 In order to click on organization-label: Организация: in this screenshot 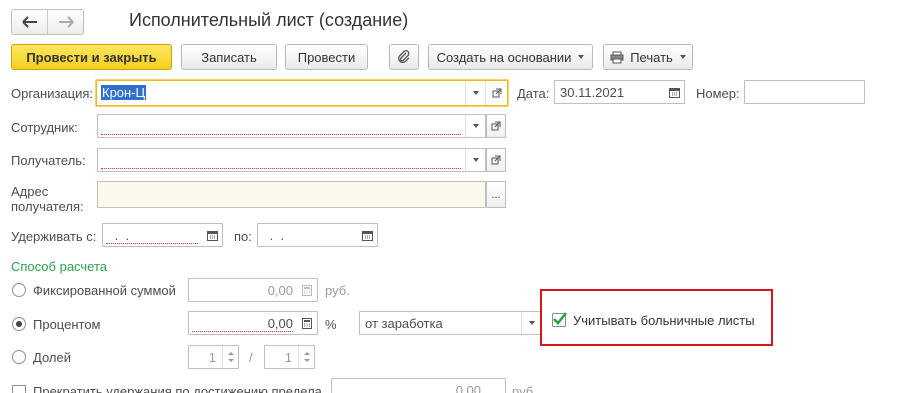, I will do `click(52, 93)`.